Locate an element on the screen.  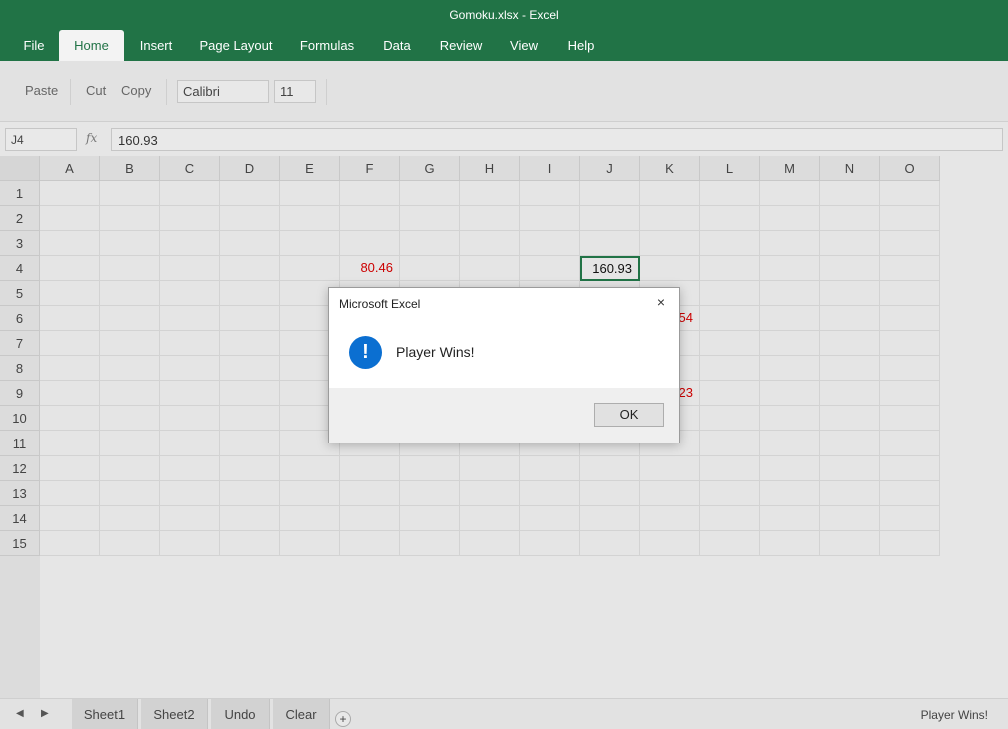
cell-k15 is located at coordinates (670, 543).